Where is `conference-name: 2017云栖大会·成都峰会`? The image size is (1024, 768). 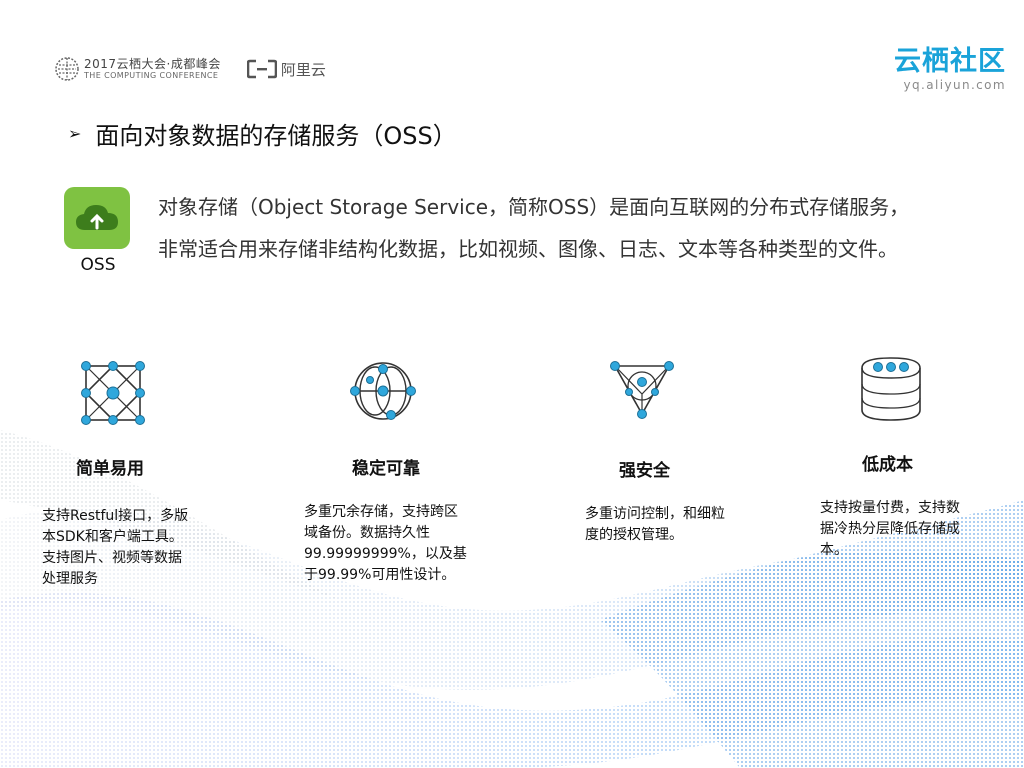
conference-name: 2017云栖大会·成都峰会 is located at coordinates (152, 64).